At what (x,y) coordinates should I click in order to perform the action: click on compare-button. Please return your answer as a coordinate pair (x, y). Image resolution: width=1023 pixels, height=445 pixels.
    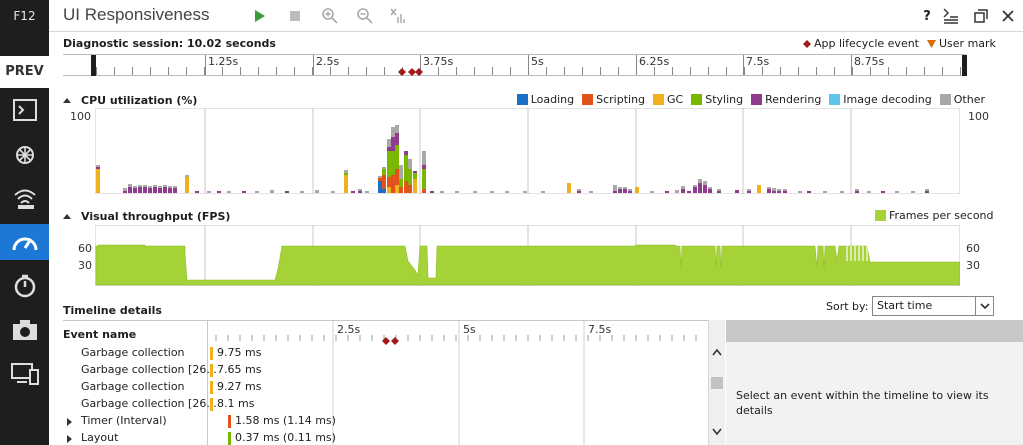
    Looking at the image, I should click on (398, 16).